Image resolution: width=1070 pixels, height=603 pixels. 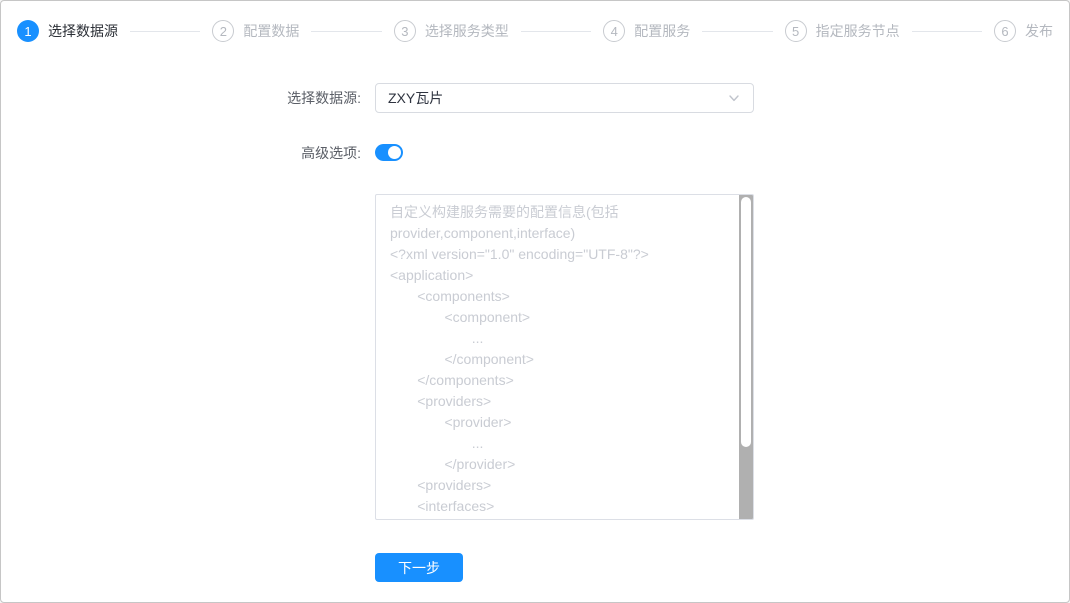 What do you see at coordinates (614, 31) in the screenshot?
I see `step-4-circle: 4` at bounding box center [614, 31].